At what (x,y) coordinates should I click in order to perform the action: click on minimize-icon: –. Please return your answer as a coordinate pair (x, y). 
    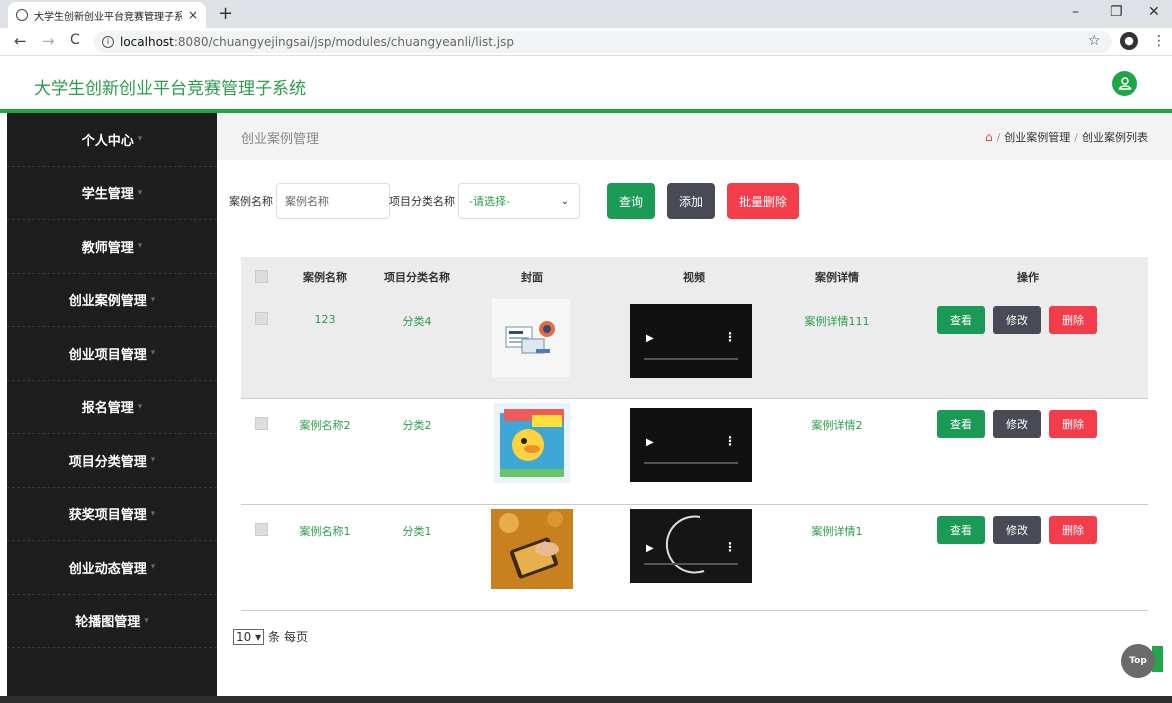
    Looking at the image, I should click on (1075, 12).